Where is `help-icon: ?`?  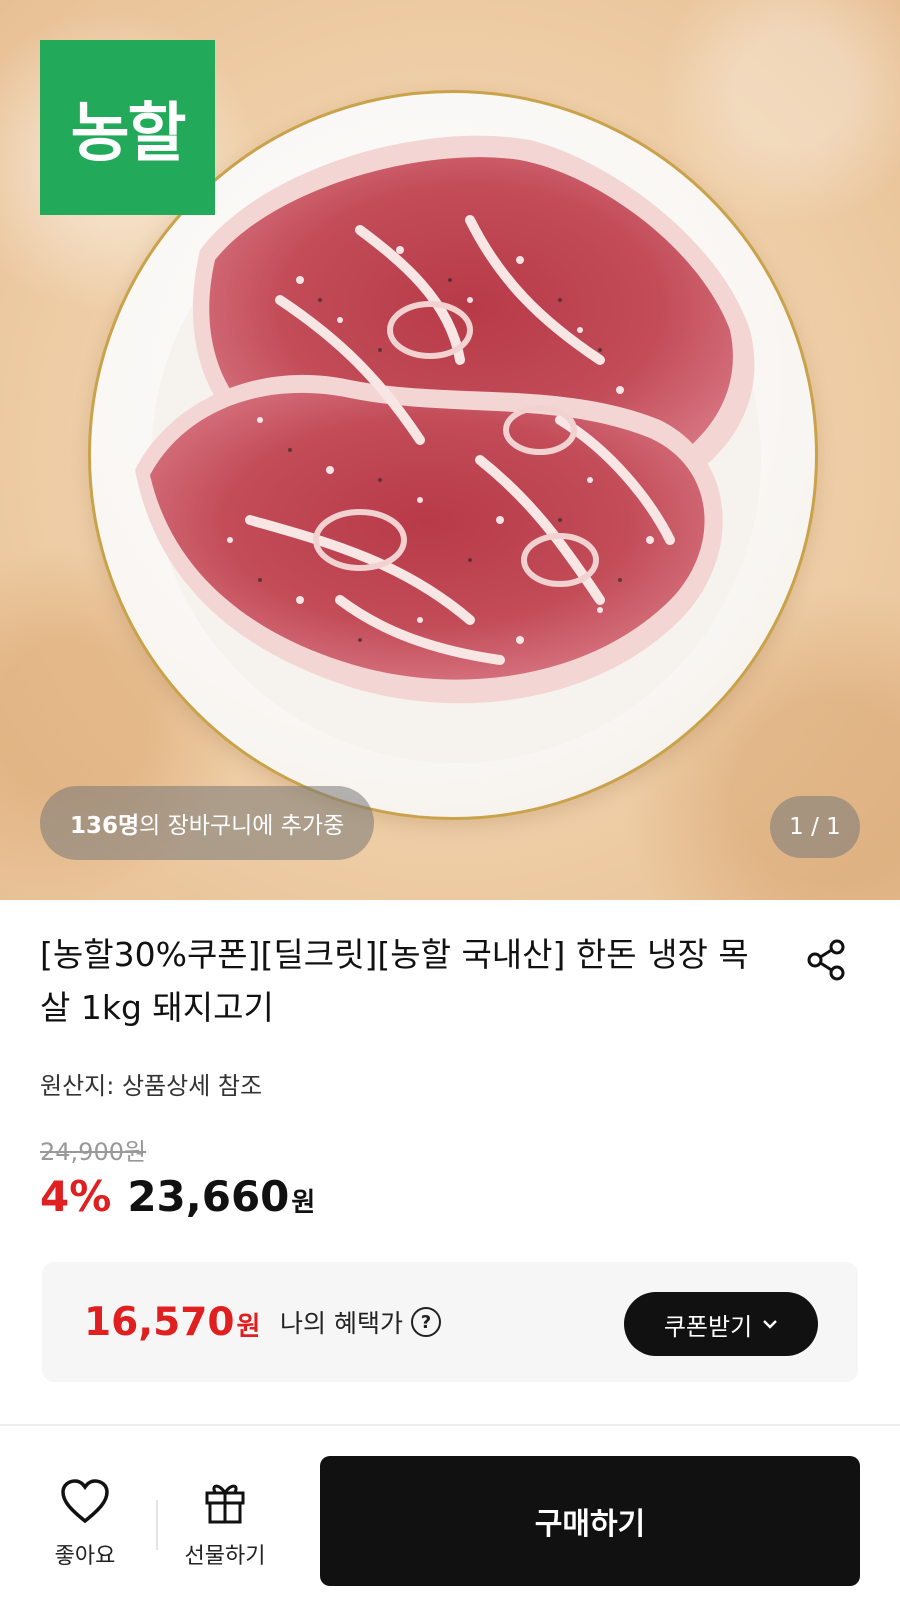 help-icon: ? is located at coordinates (425, 1322).